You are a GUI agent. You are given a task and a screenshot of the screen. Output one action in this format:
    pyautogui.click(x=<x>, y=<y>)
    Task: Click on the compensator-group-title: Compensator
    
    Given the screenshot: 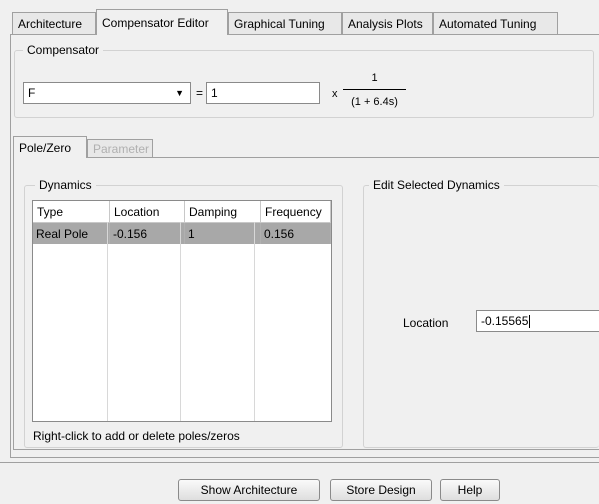 What is the action you would take?
    pyautogui.click(x=63, y=50)
    